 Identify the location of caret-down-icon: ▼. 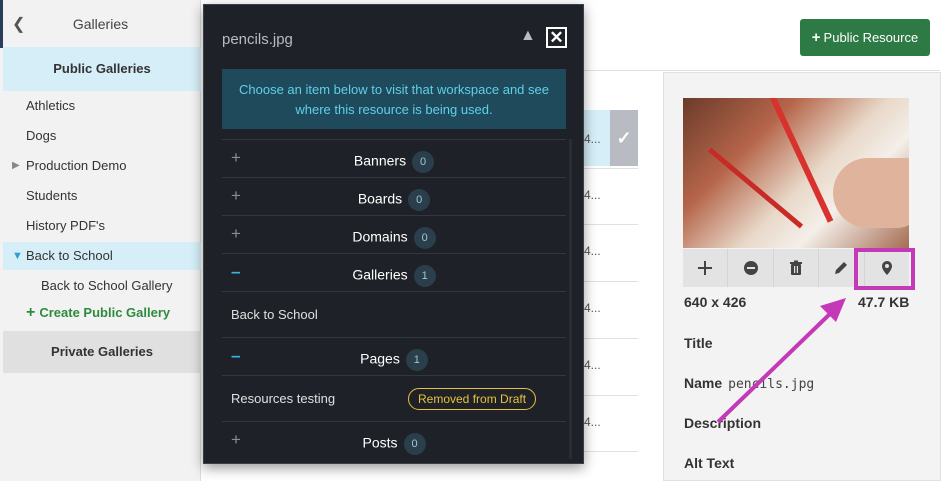
(17, 256).